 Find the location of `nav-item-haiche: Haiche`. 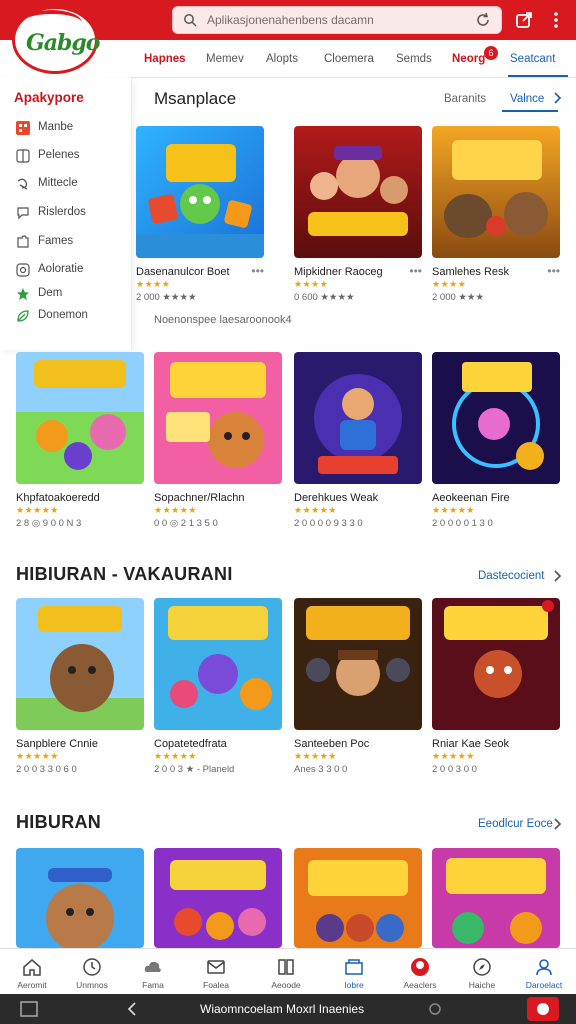

nav-item-haiche: Haiche is located at coordinates (482, 972).